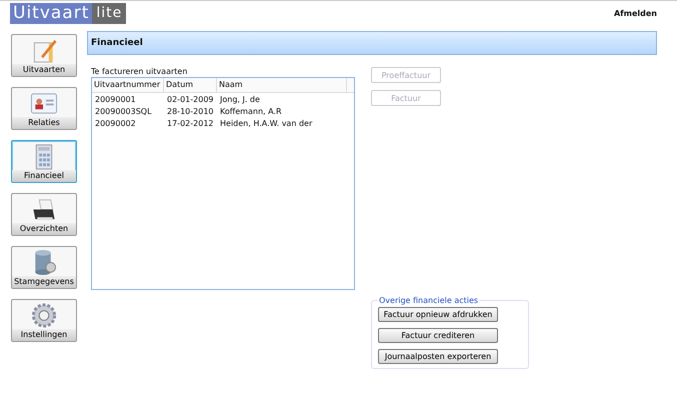  What do you see at coordinates (44, 161) in the screenshot?
I see `nav-button: Financieel` at bounding box center [44, 161].